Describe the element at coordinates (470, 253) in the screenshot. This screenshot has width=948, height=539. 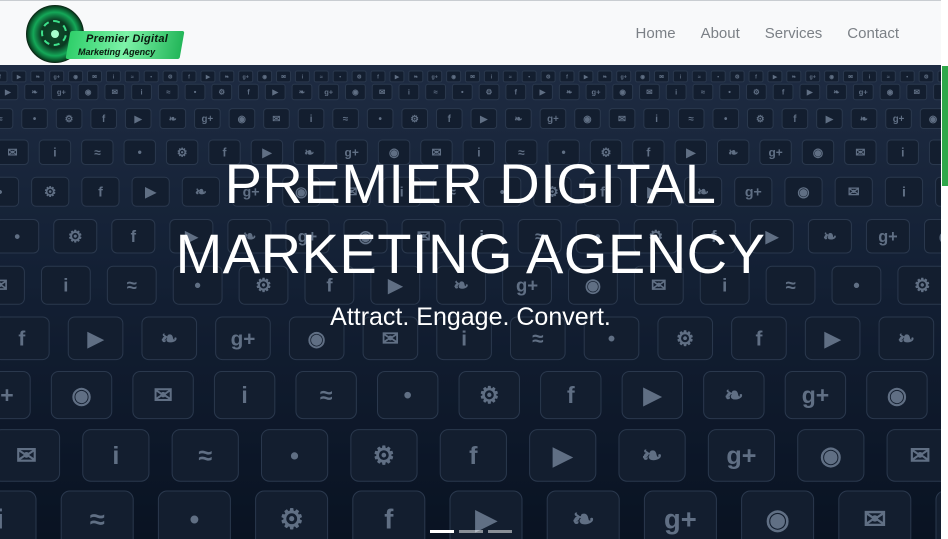
I see `hero-title-line2: MARKETING AGENCY` at that location.